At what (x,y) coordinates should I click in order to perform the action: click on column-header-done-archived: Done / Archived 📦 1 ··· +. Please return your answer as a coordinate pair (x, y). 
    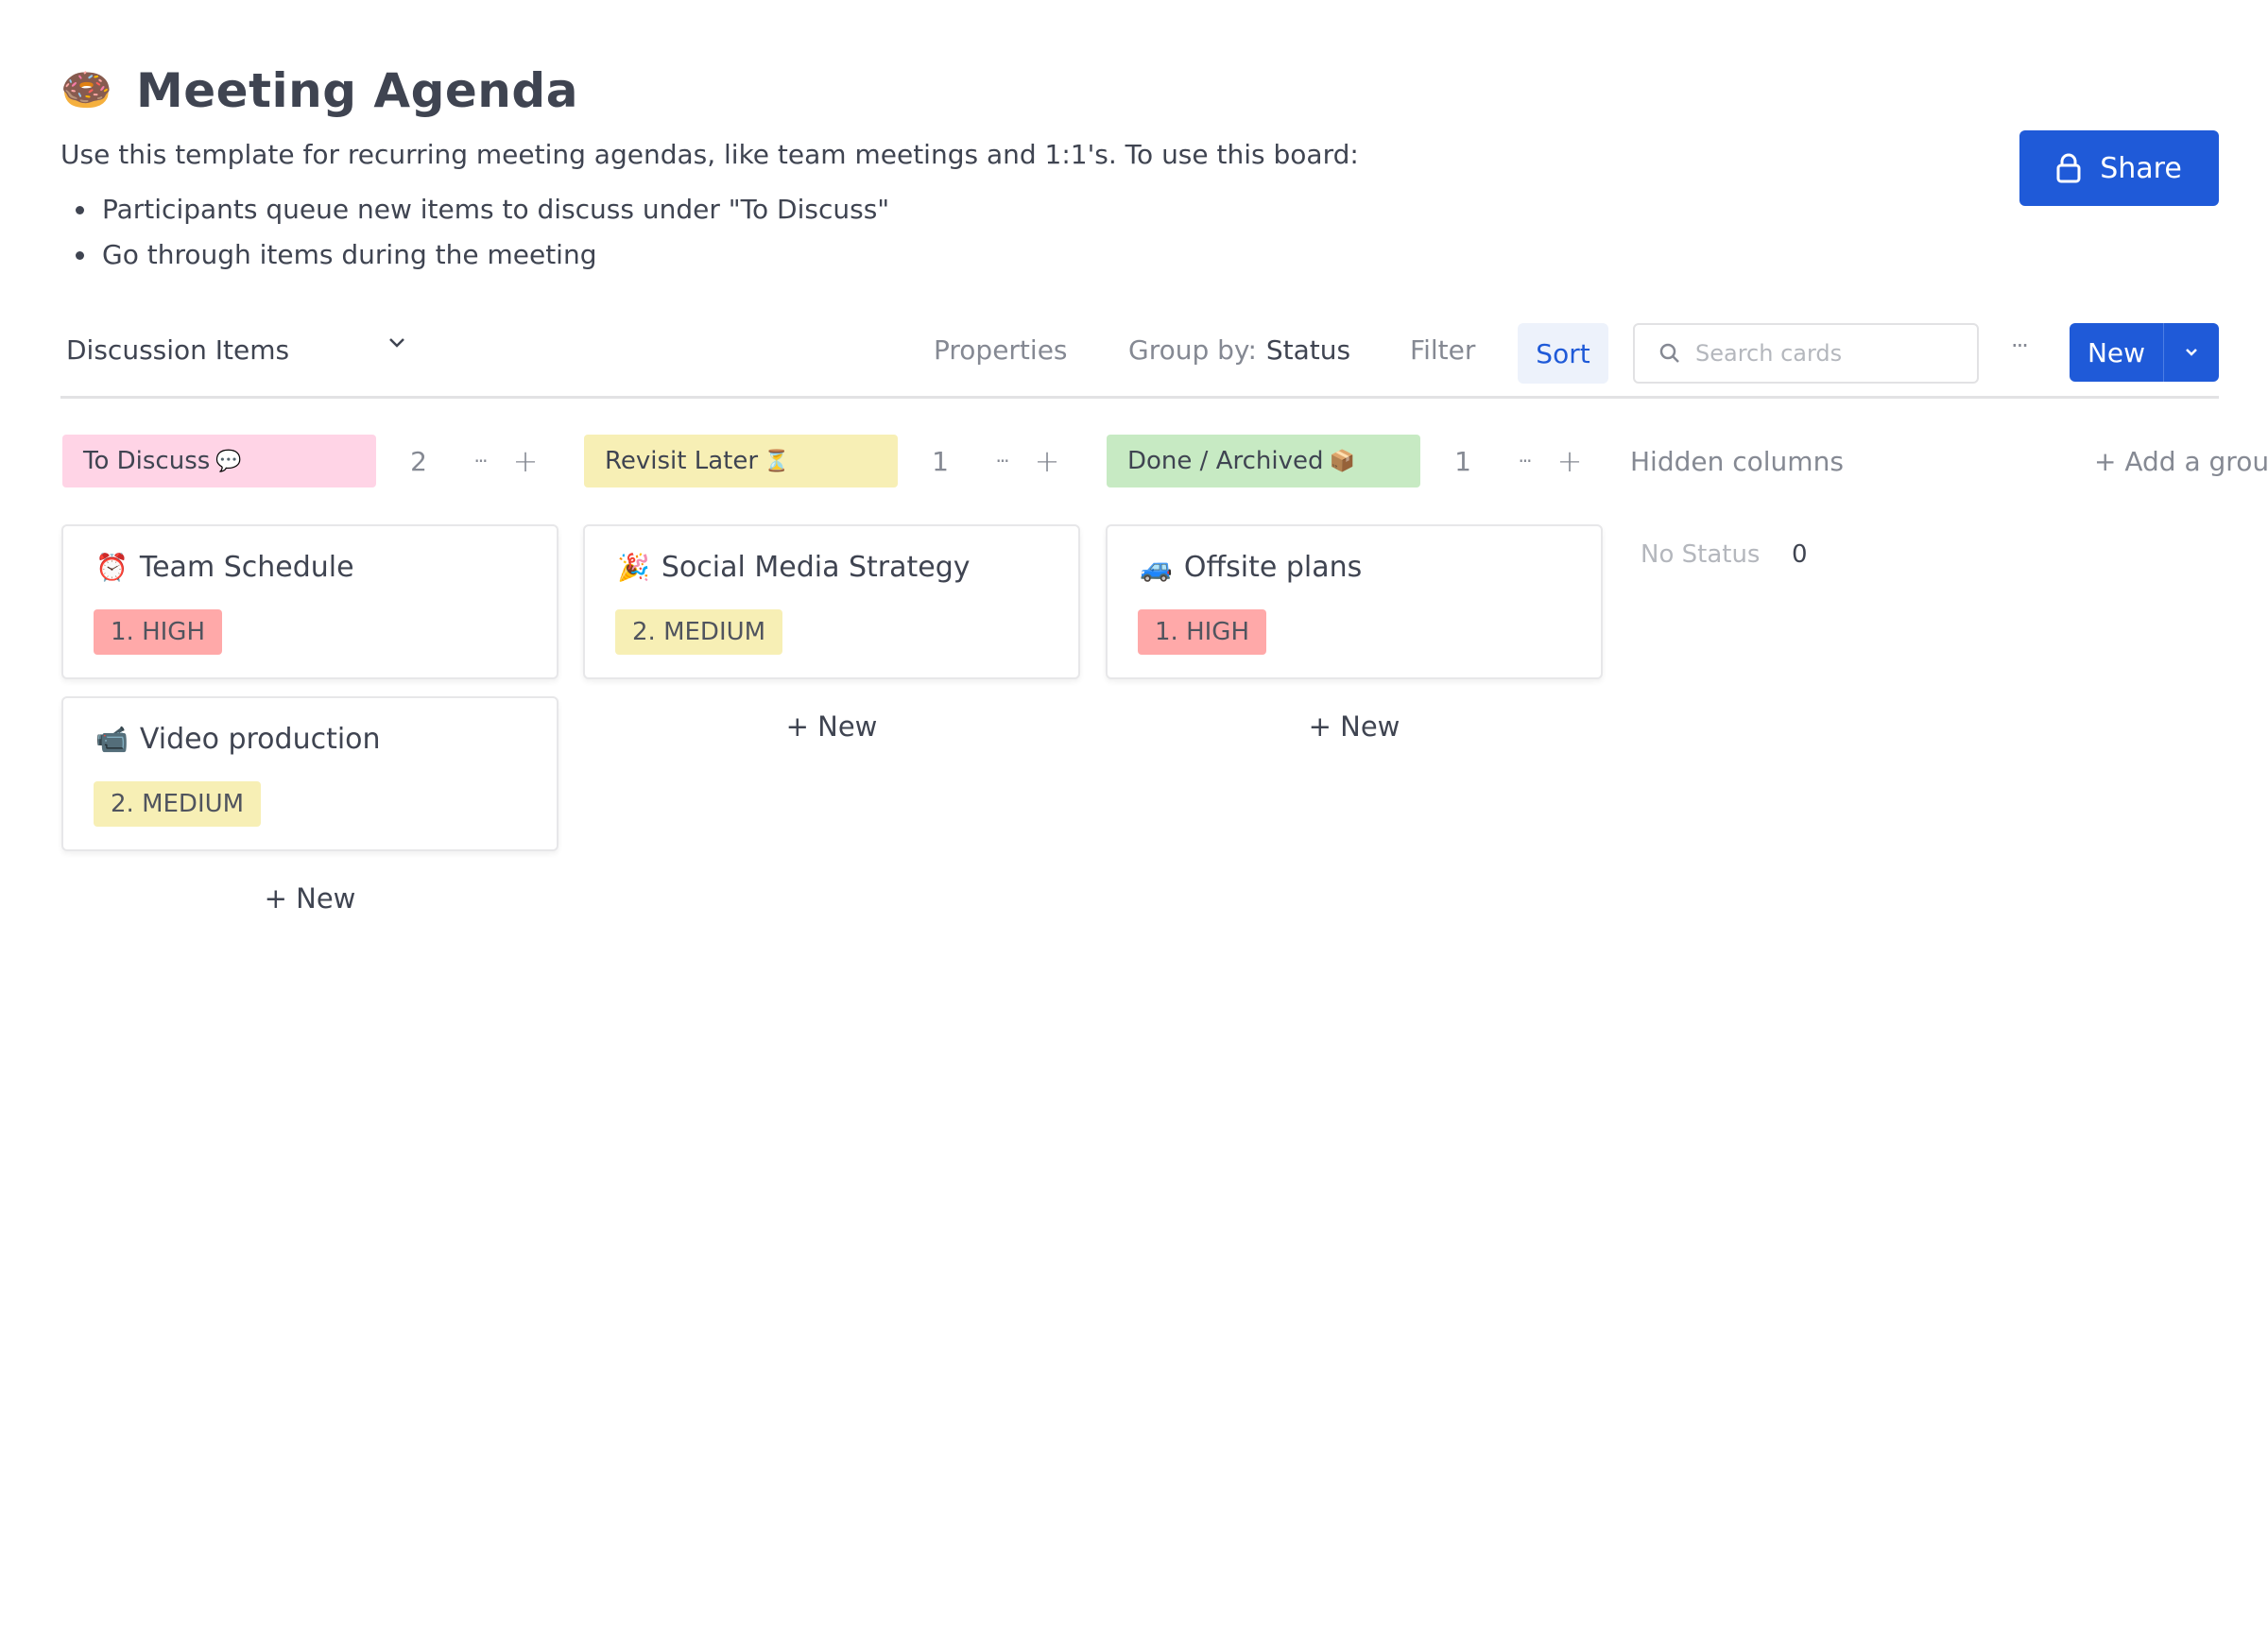
    Looking at the image, I should click on (1351, 462).